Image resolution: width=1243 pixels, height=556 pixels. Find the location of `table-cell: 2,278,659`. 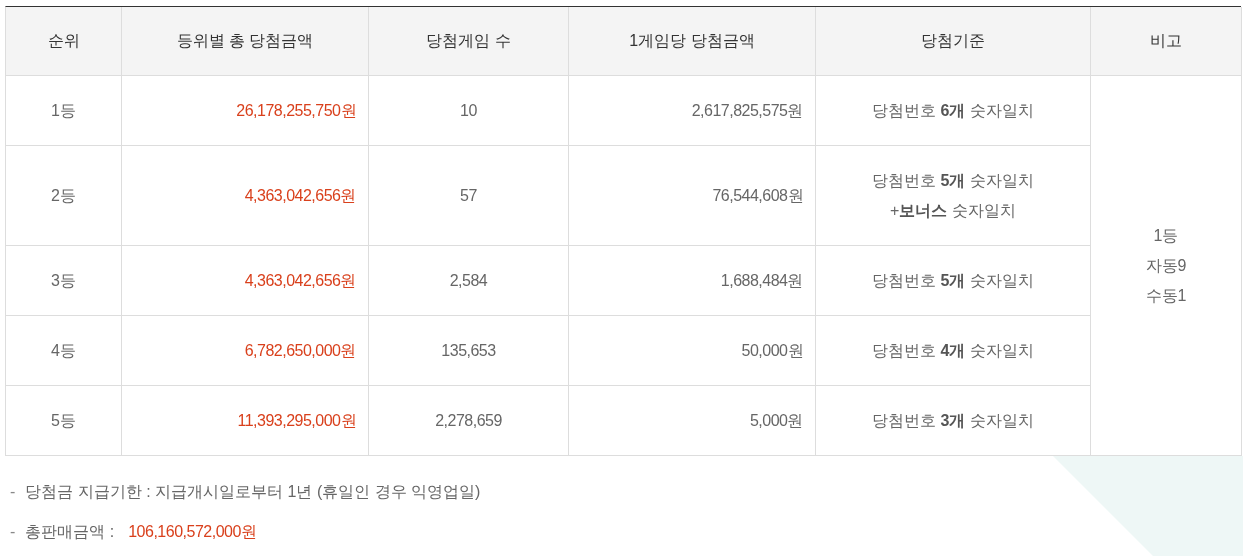

table-cell: 2,278,659 is located at coordinates (469, 421).